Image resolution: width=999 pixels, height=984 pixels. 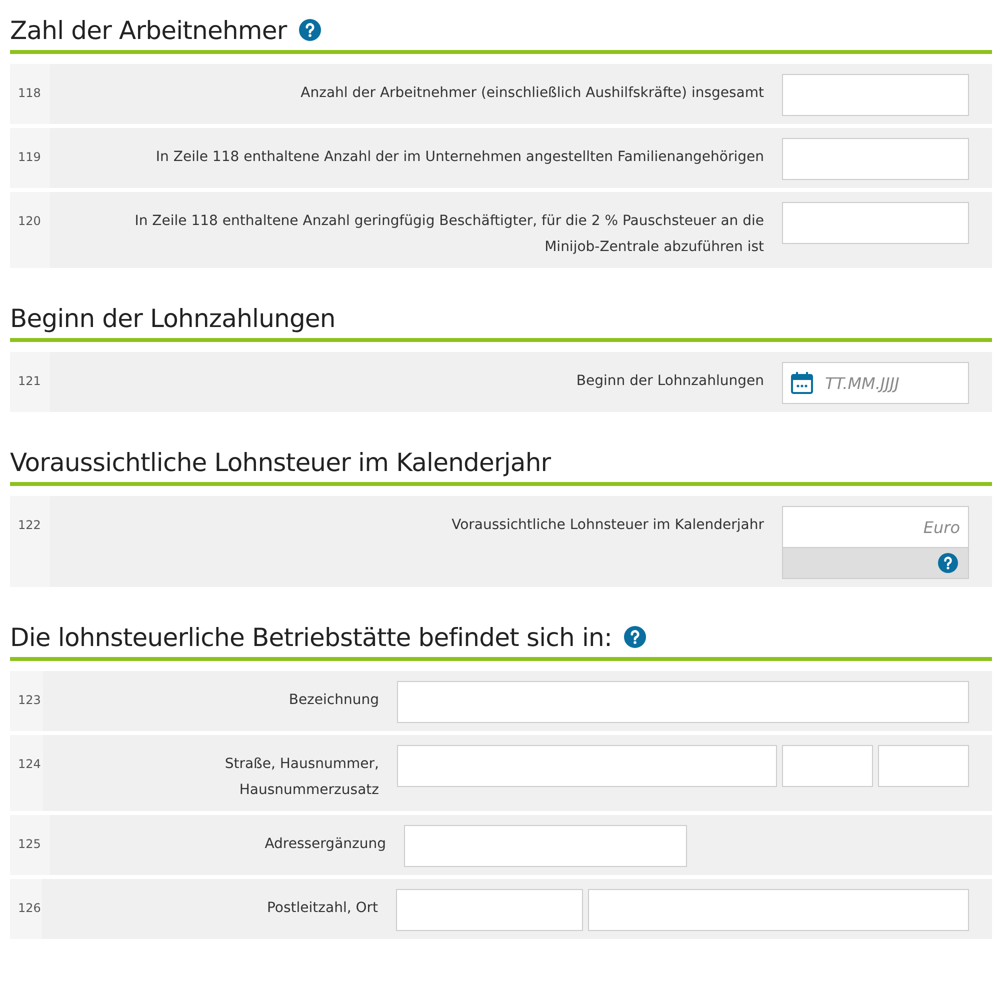 What do you see at coordinates (875, 527) in the screenshot?
I see `amount-field: Euro` at bounding box center [875, 527].